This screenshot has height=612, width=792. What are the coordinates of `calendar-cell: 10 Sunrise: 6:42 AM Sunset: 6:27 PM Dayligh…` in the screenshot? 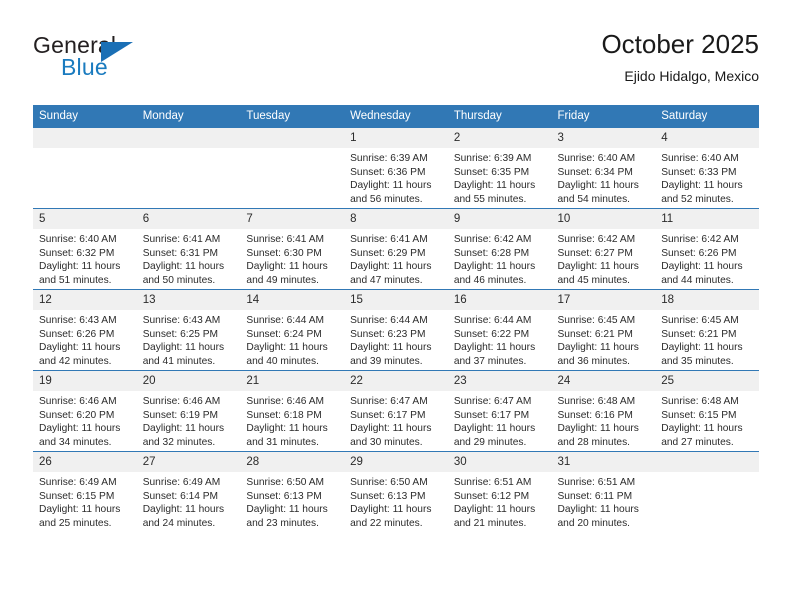 It's located at (603, 249).